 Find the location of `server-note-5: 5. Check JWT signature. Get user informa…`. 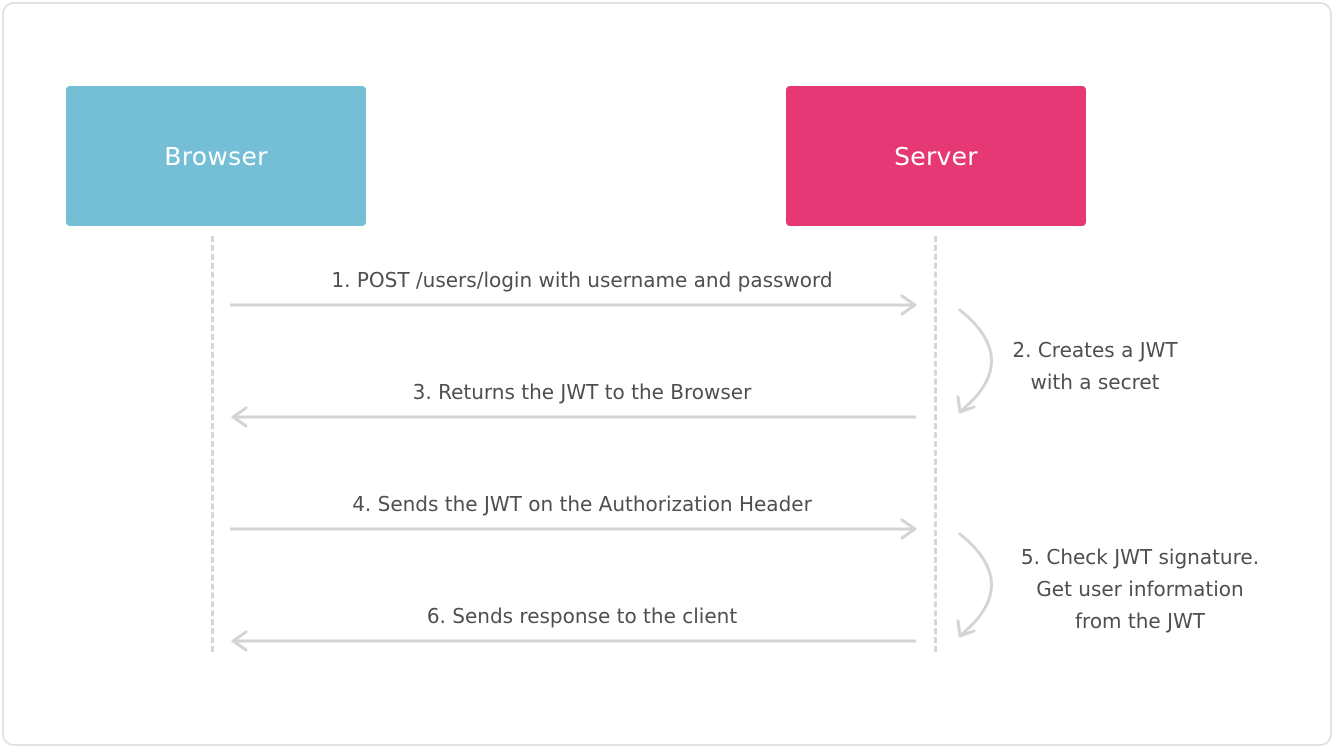

server-note-5: 5. Check JWT signature. Get user informa… is located at coordinates (1140, 589).